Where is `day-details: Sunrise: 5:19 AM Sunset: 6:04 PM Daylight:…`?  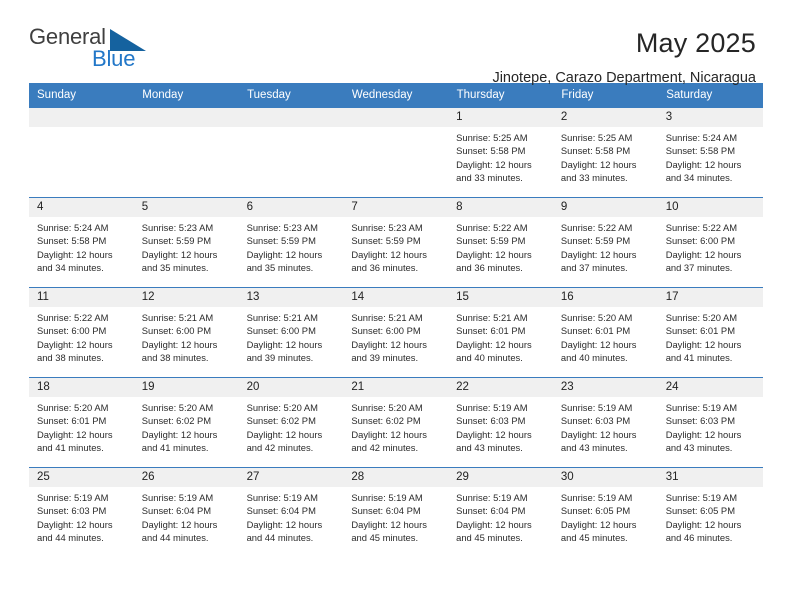 day-details: Sunrise: 5:19 AM Sunset: 6:04 PM Daylight:… is located at coordinates (395, 516).